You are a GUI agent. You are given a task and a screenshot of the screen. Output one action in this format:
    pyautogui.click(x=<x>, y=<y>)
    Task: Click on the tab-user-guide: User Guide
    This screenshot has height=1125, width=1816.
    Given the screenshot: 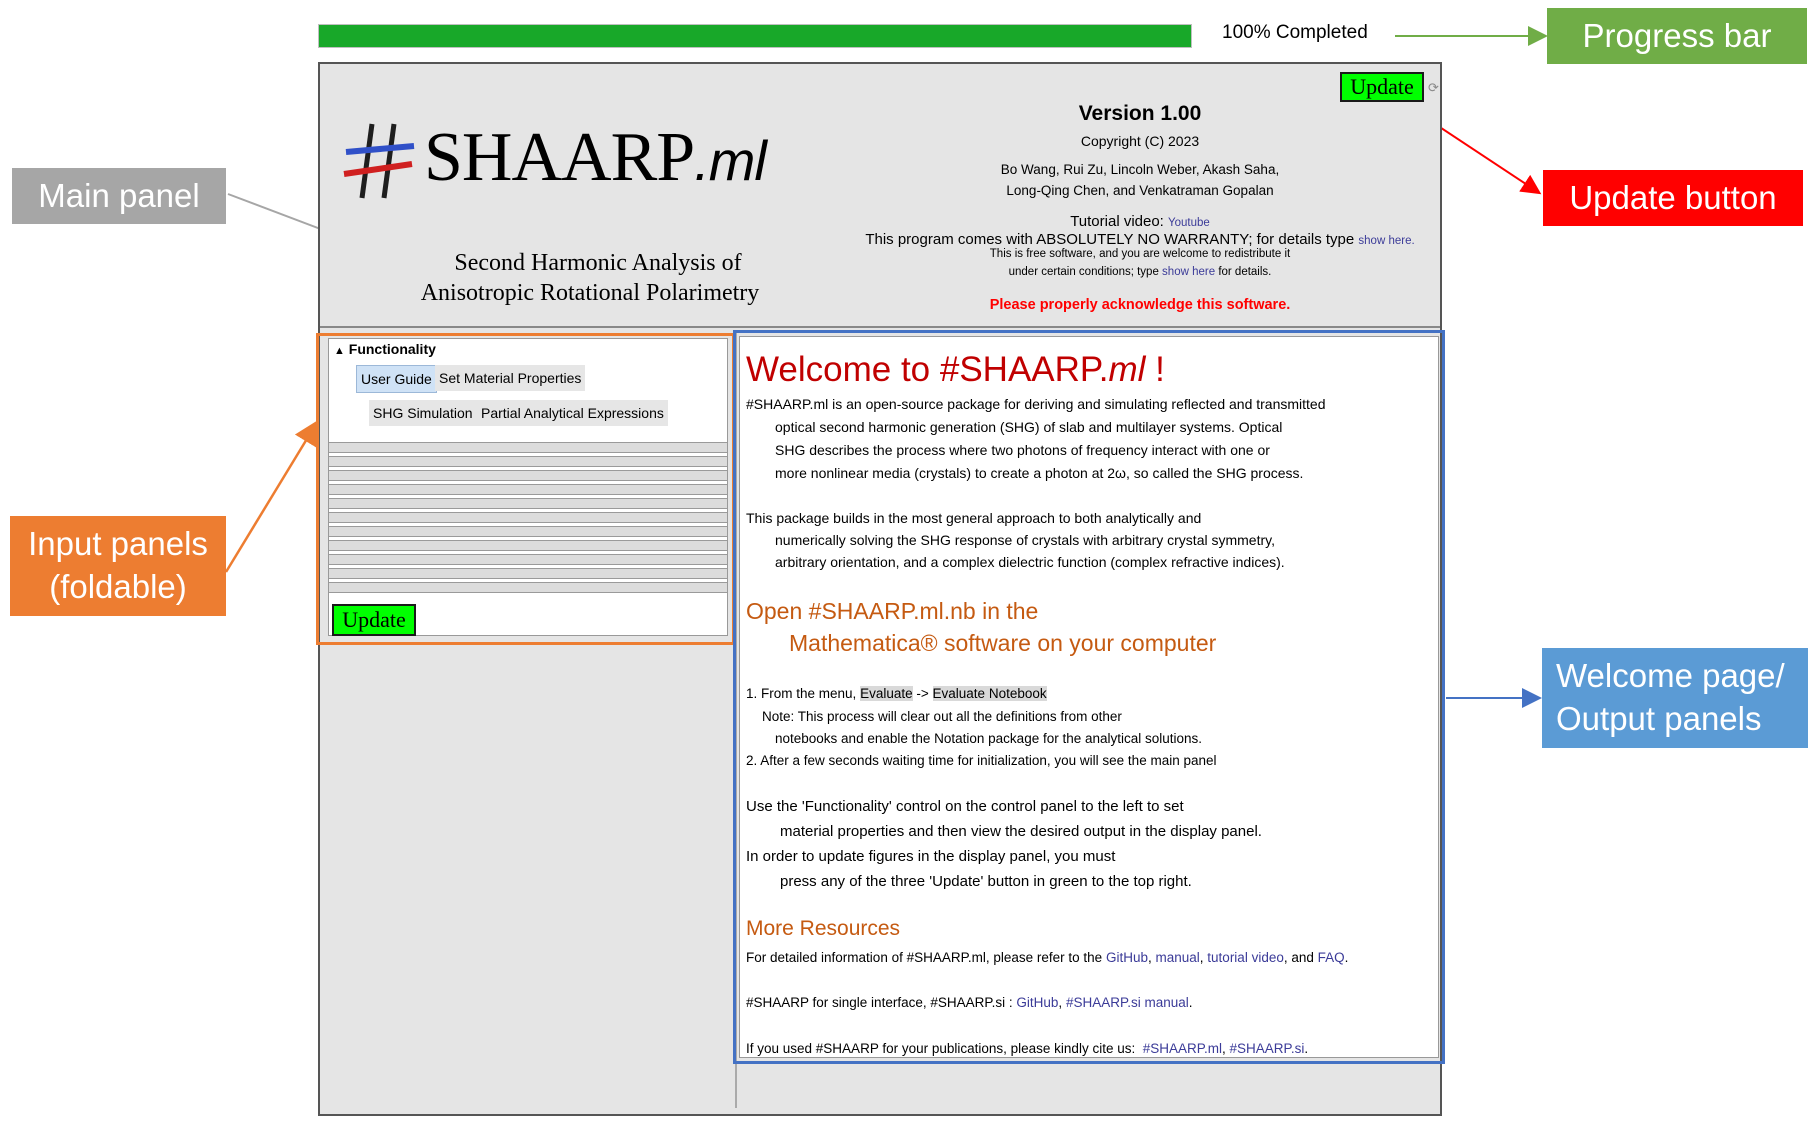 What is the action you would take?
    pyautogui.click(x=396, y=379)
    